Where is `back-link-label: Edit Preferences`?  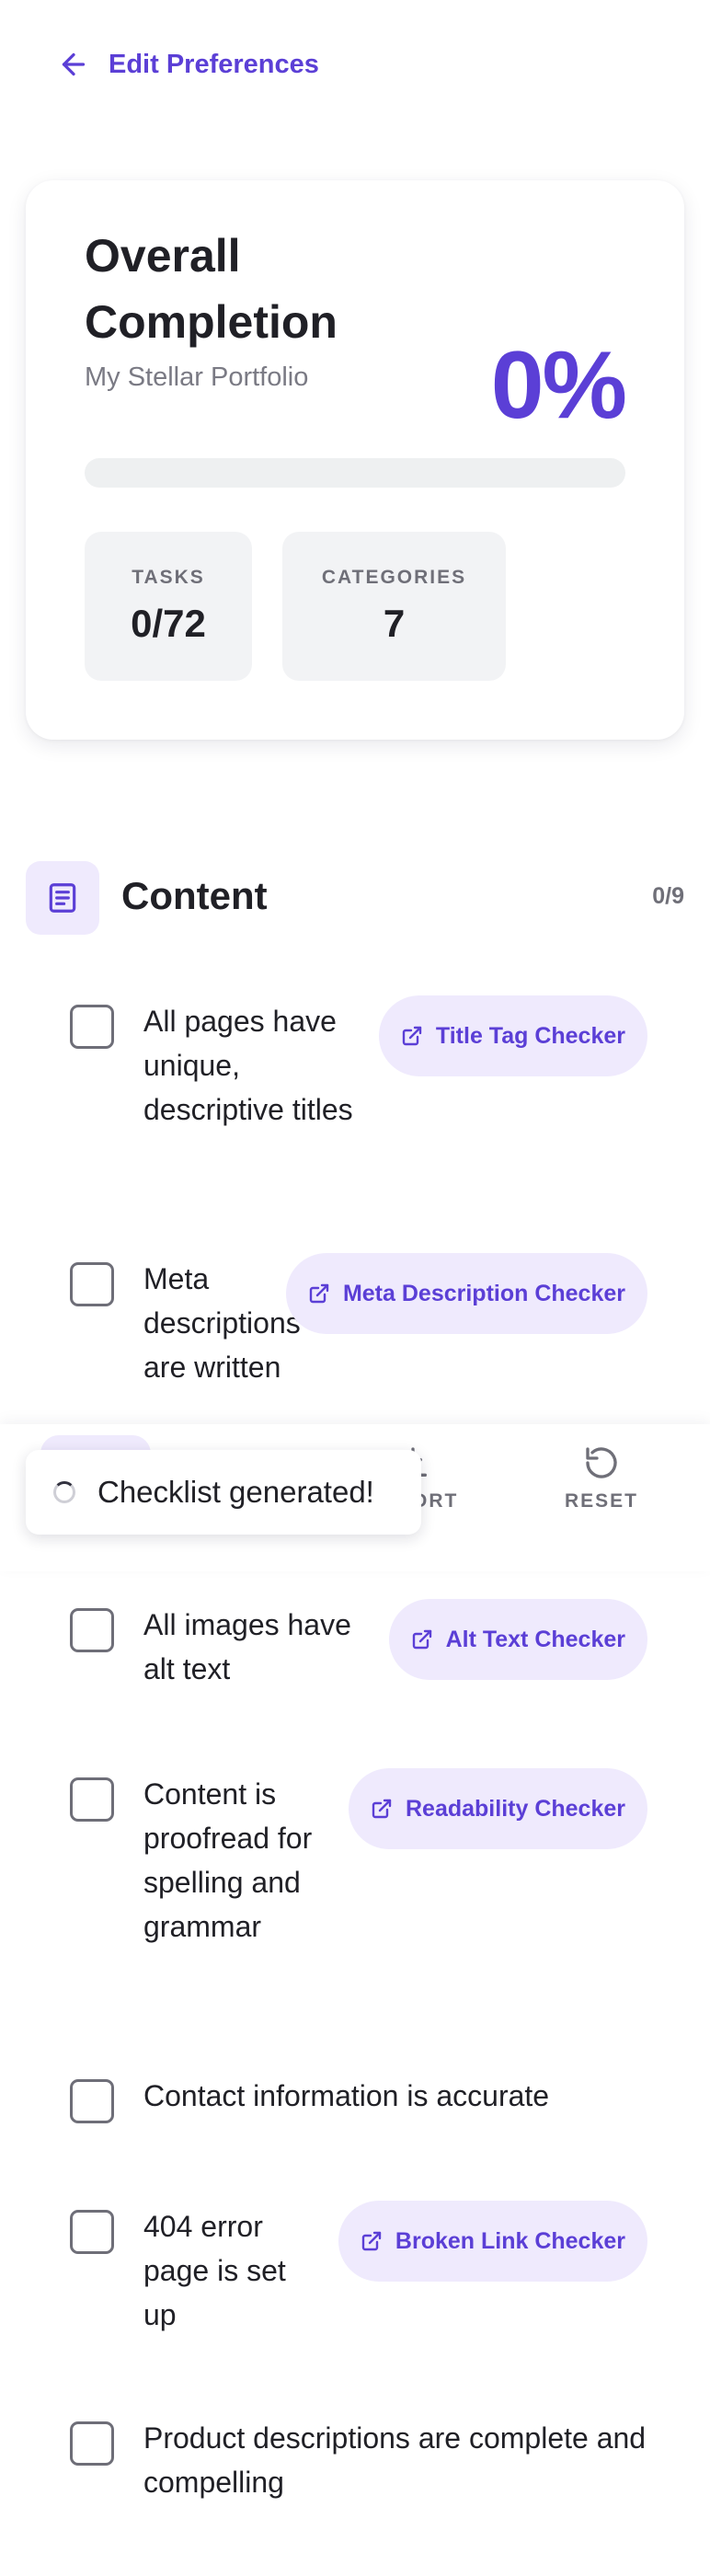 back-link-label: Edit Preferences is located at coordinates (214, 64).